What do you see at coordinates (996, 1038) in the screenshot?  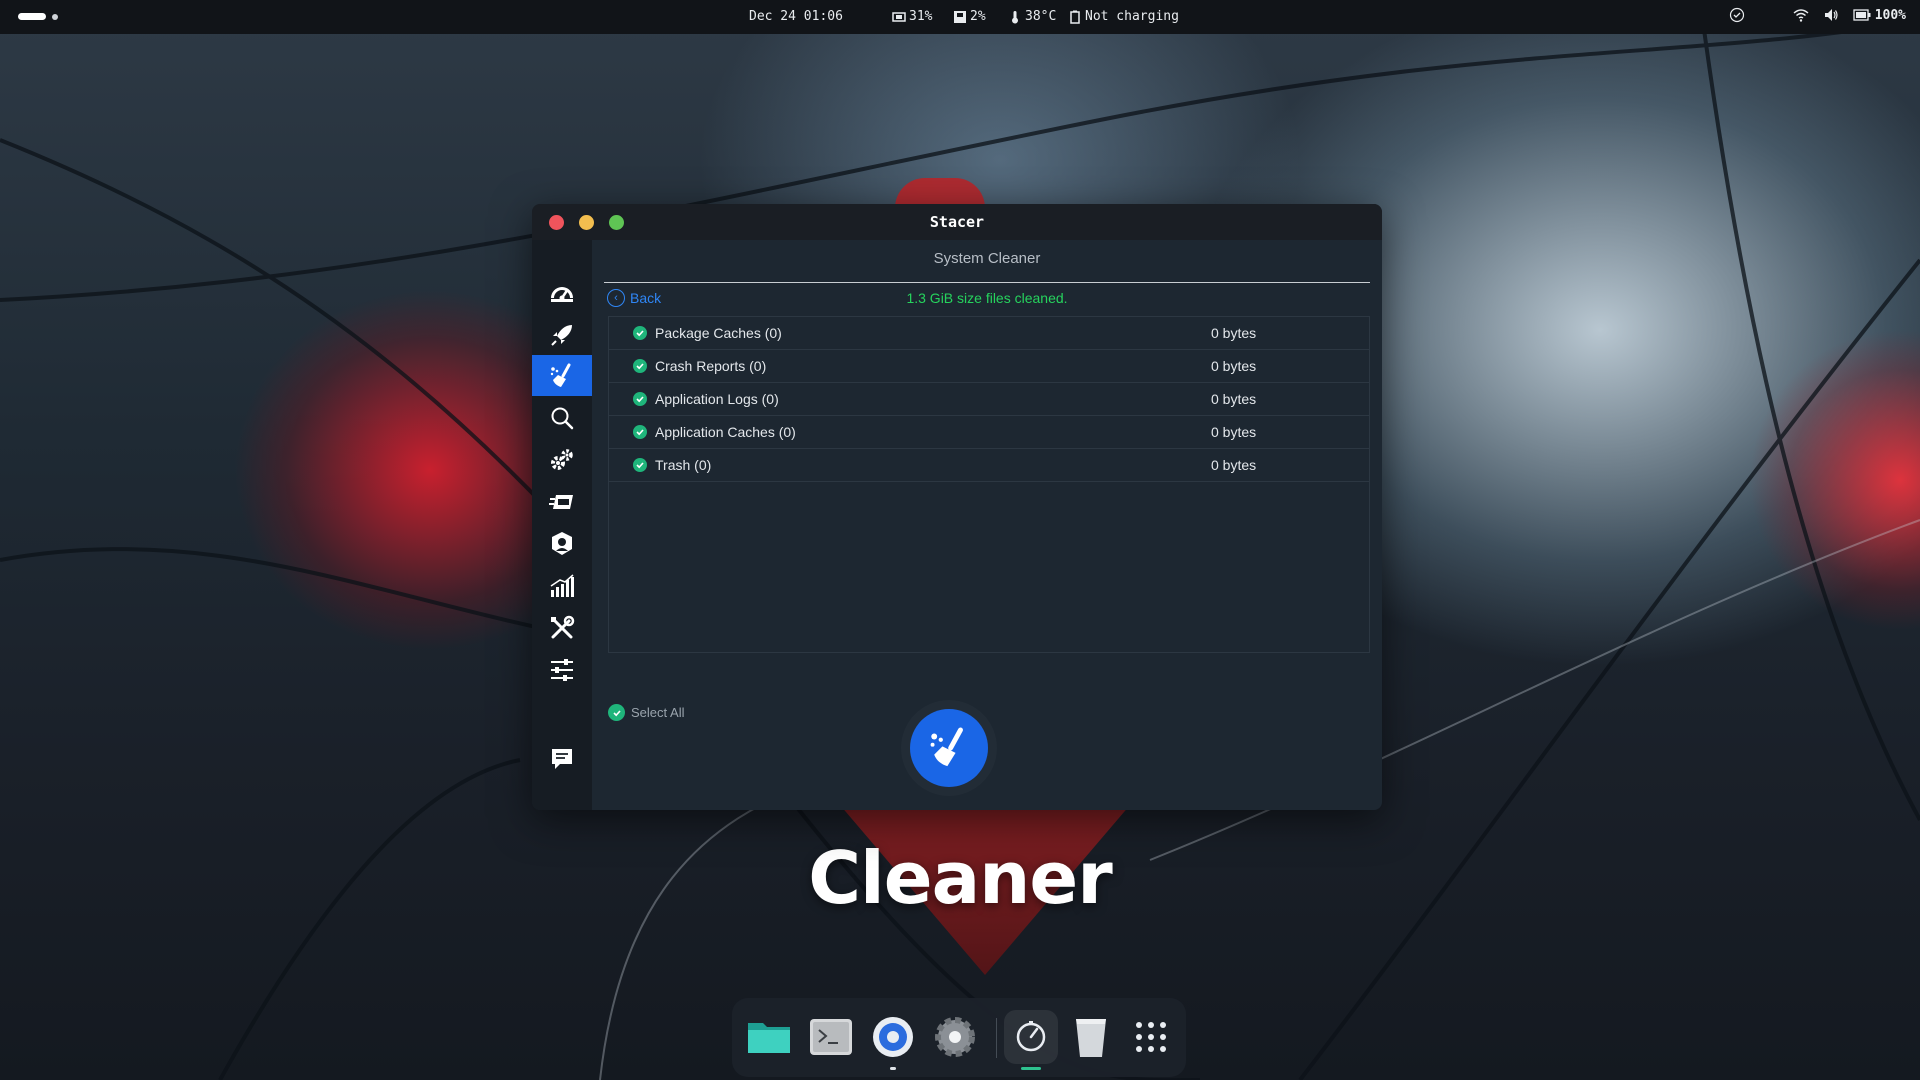 I see `dock-separator` at bounding box center [996, 1038].